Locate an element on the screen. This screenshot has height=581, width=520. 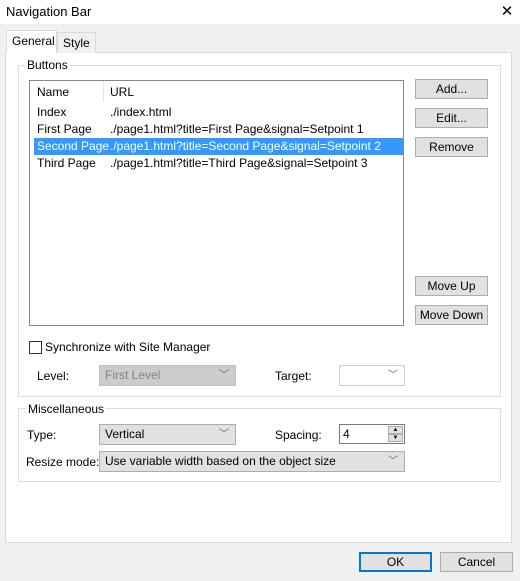
level-value: First Level is located at coordinates (133, 375).